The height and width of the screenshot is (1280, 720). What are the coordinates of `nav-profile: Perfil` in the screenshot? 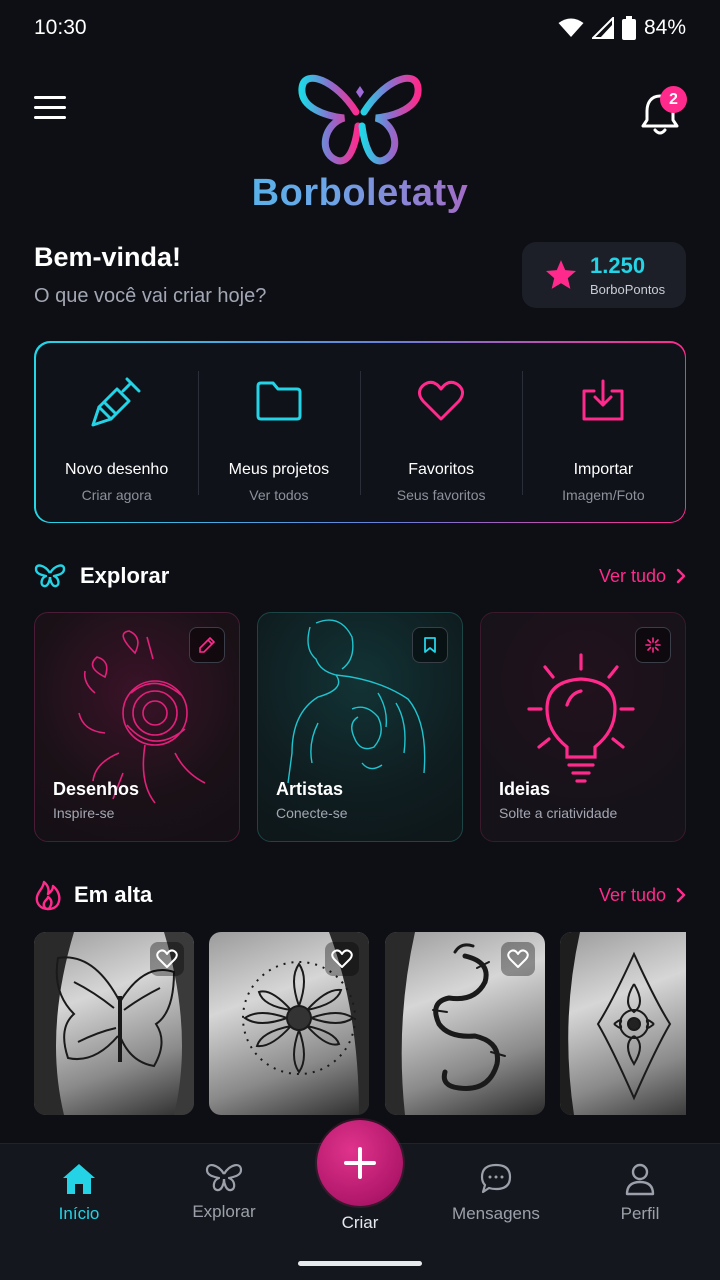 It's located at (640, 1194).